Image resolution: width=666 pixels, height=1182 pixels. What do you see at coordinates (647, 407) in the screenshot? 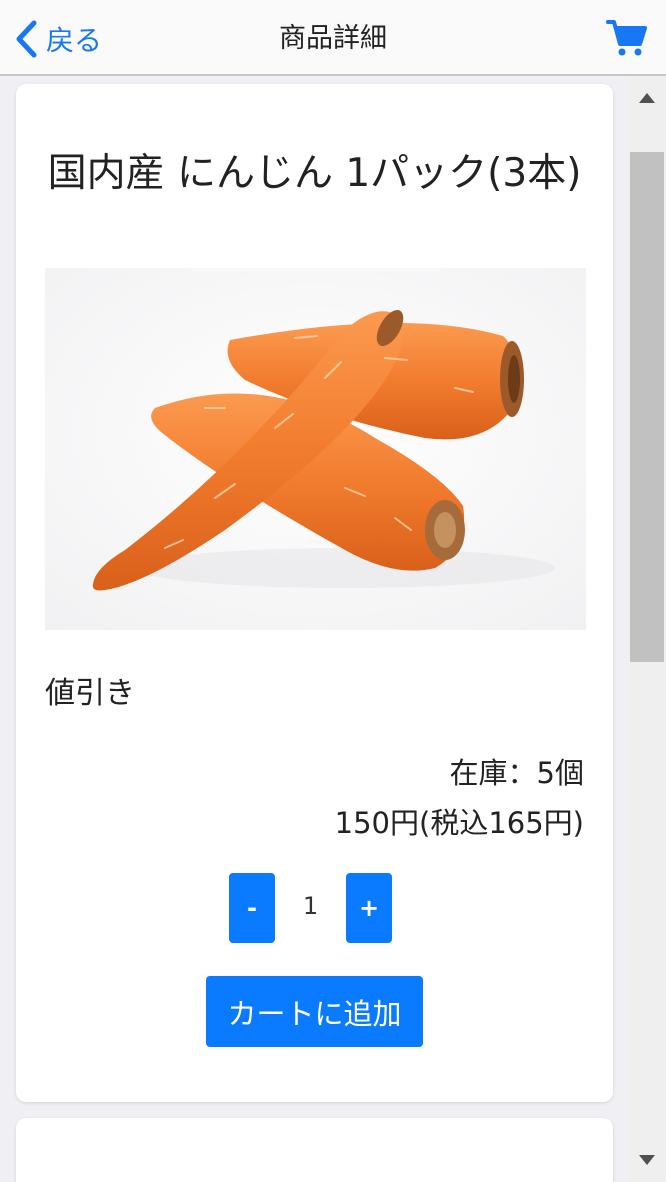
I see `scrollbar-thumb` at bounding box center [647, 407].